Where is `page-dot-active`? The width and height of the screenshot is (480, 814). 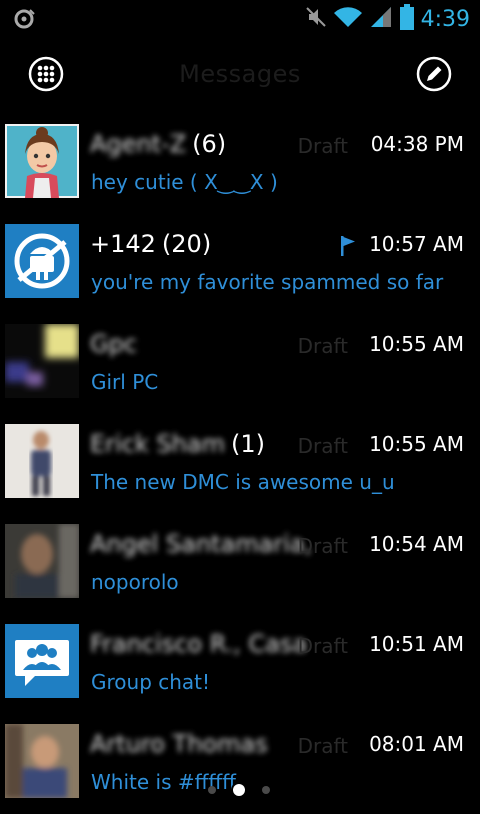 page-dot-active is located at coordinates (239, 790).